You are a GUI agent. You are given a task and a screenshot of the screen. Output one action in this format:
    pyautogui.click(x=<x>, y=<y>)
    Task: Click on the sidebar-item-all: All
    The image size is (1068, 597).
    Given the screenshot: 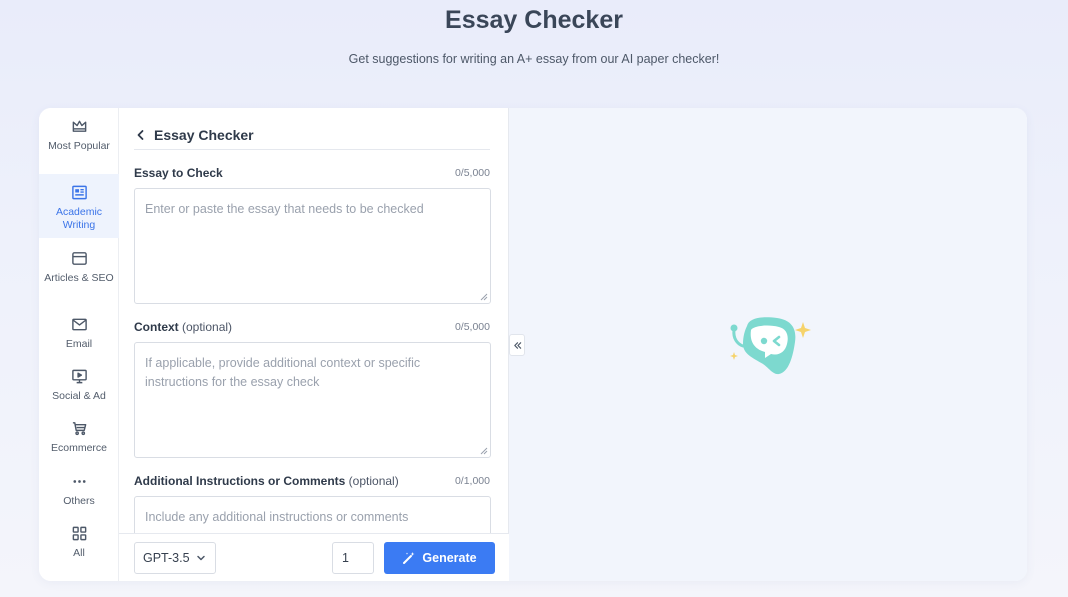 What is the action you would take?
    pyautogui.click(x=79, y=547)
    